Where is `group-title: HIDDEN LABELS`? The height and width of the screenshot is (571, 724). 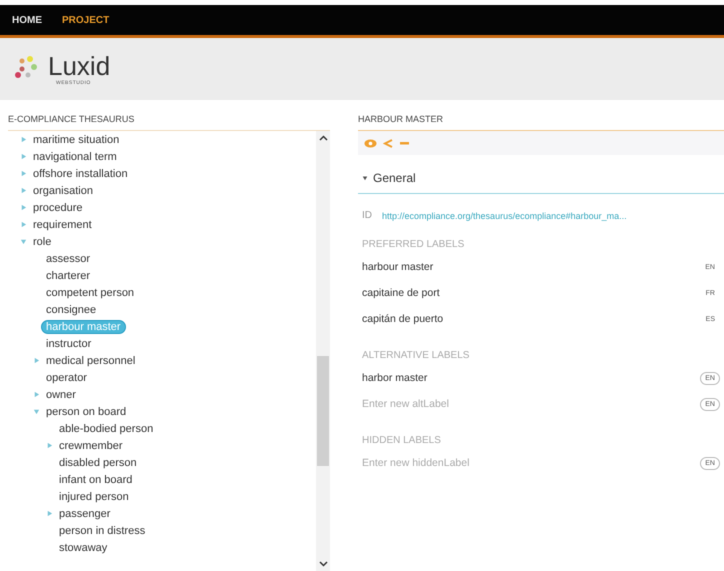 group-title: HIDDEN LABELS is located at coordinates (402, 440).